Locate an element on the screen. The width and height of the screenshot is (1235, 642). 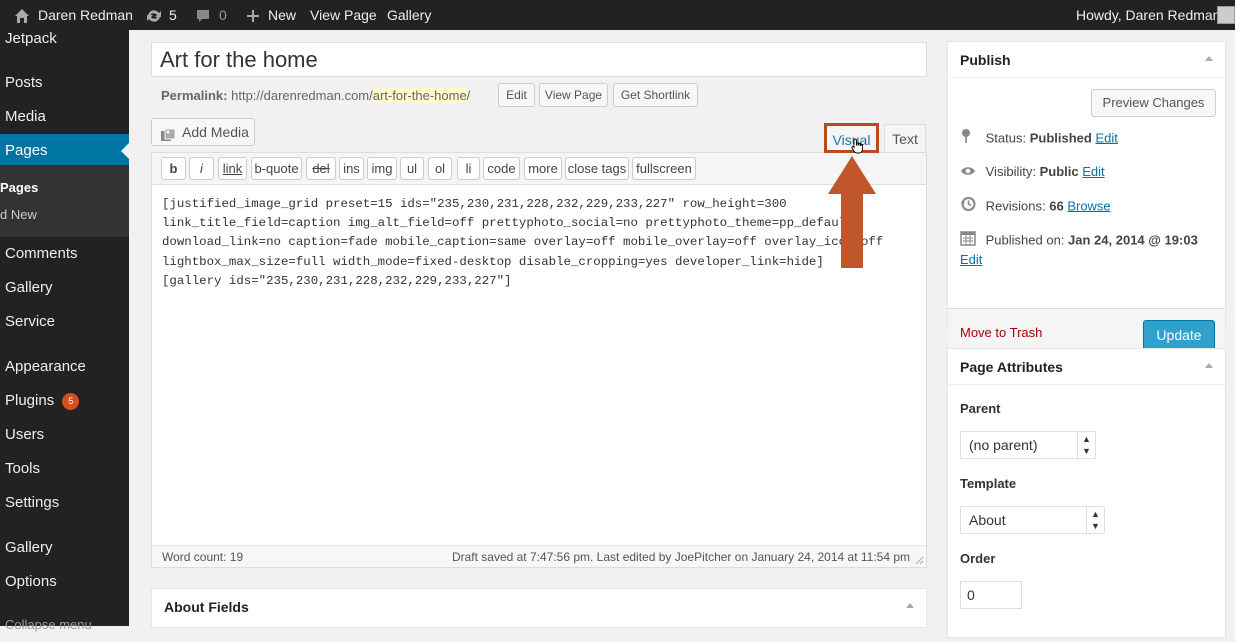
new-content-link: New is located at coordinates (282, 15).